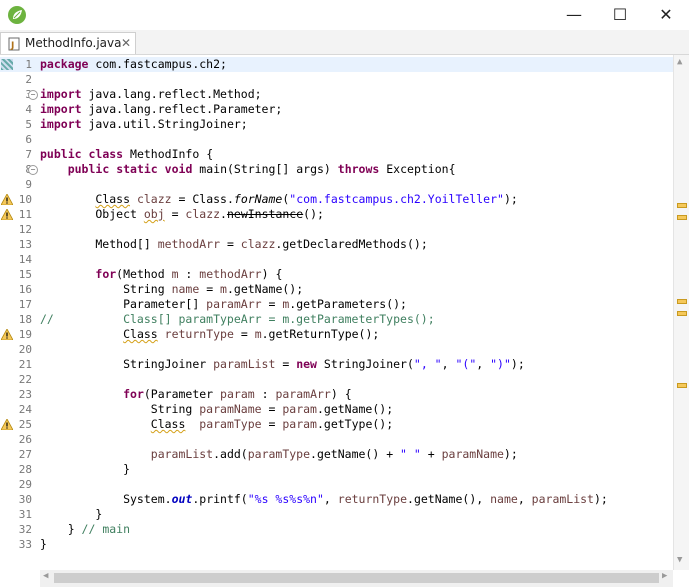  What do you see at coordinates (679, 62) in the screenshot?
I see `scroll-up-icon: ▲` at bounding box center [679, 62].